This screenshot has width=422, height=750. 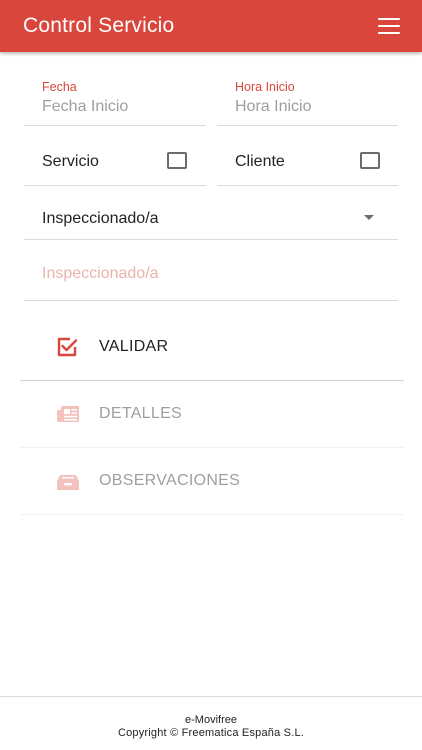 I want to click on servicio-checkbox, so click(x=177, y=160).